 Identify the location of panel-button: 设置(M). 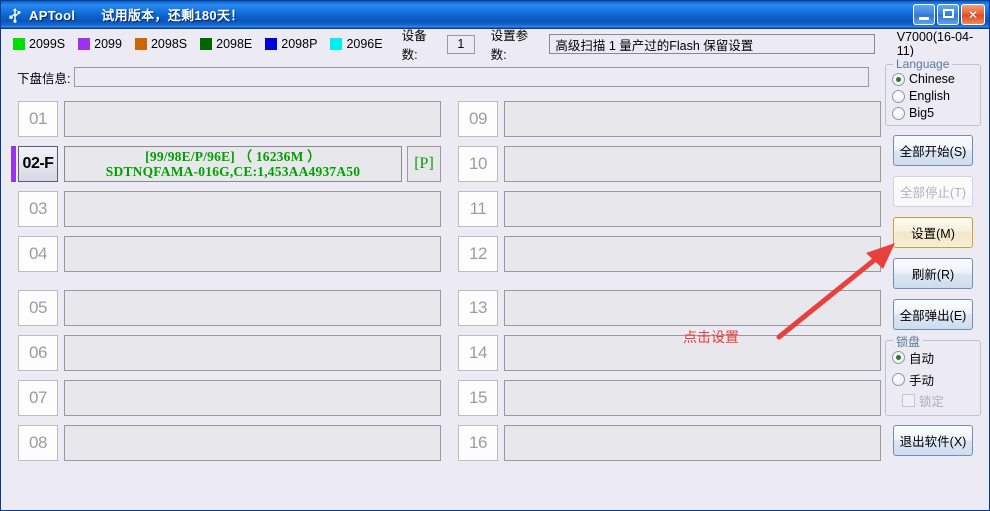
(933, 232).